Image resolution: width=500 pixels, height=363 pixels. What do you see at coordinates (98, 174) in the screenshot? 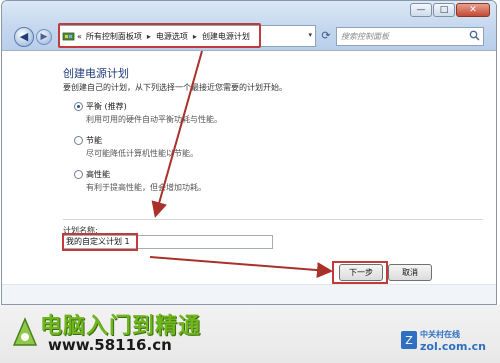
I see `option-title: 高性能` at bounding box center [98, 174].